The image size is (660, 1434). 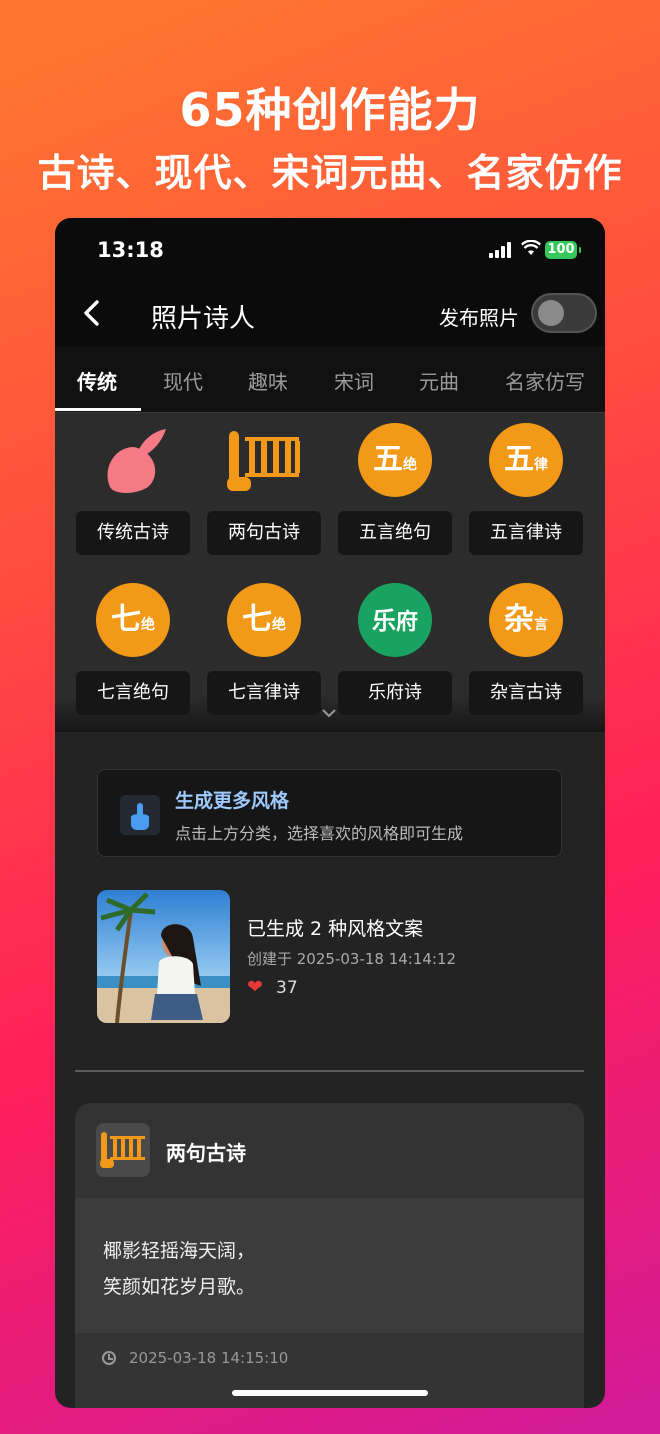 What do you see at coordinates (335, 929) in the screenshot?
I see `generated-count-title: 已生成 2 种风格文案` at bounding box center [335, 929].